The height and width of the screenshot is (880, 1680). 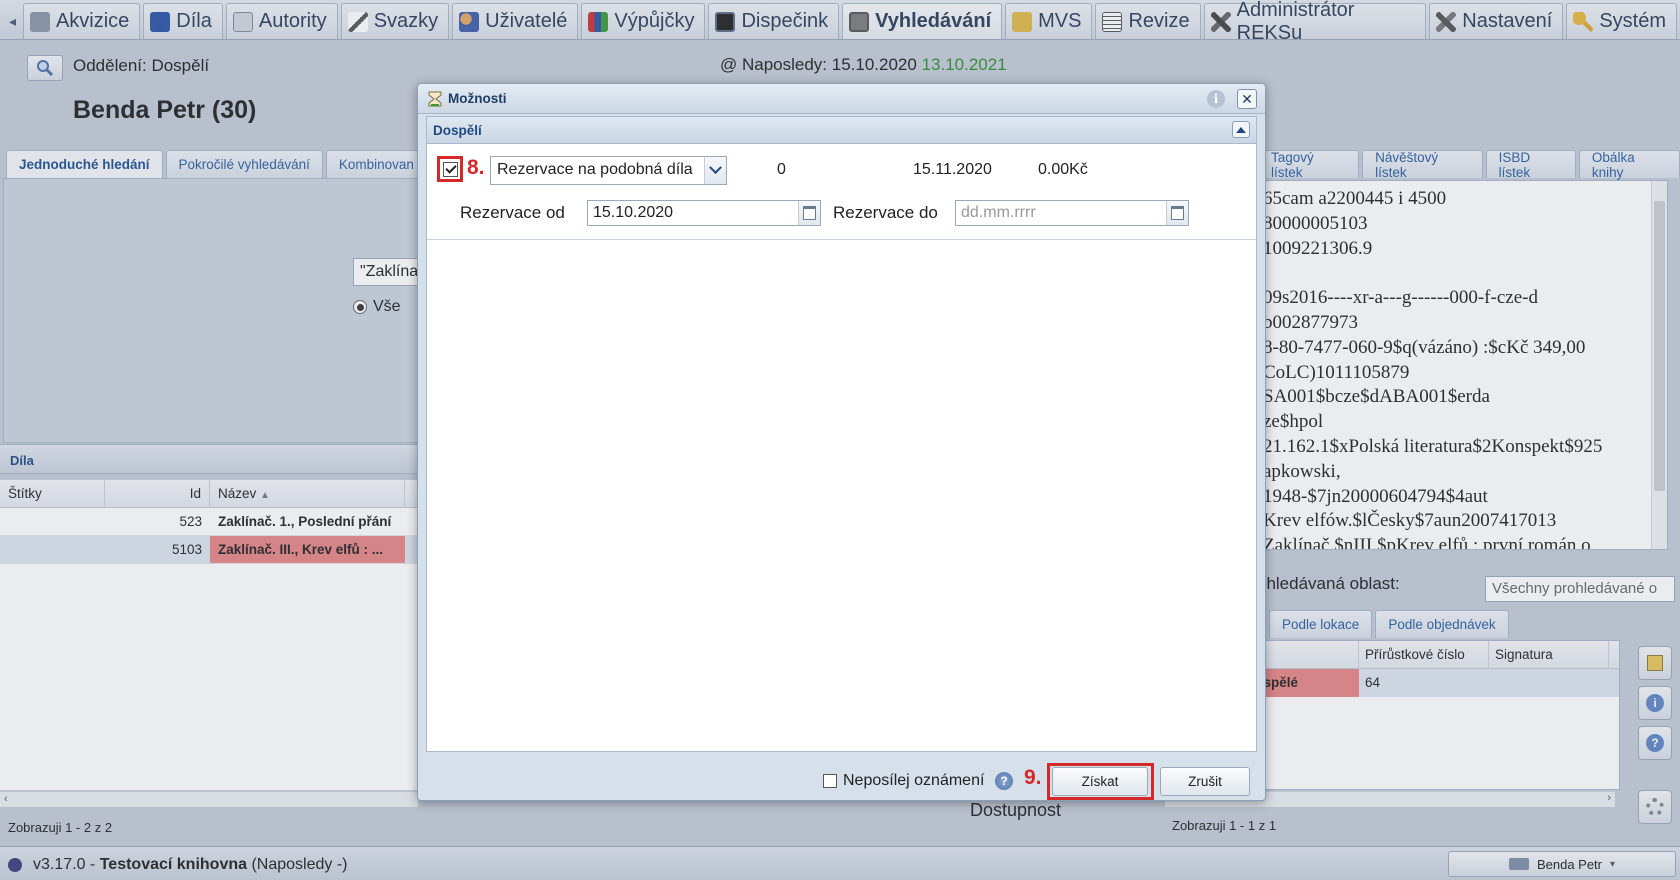 What do you see at coordinates (715, 170) in the screenshot?
I see `chevron-down-icon` at bounding box center [715, 170].